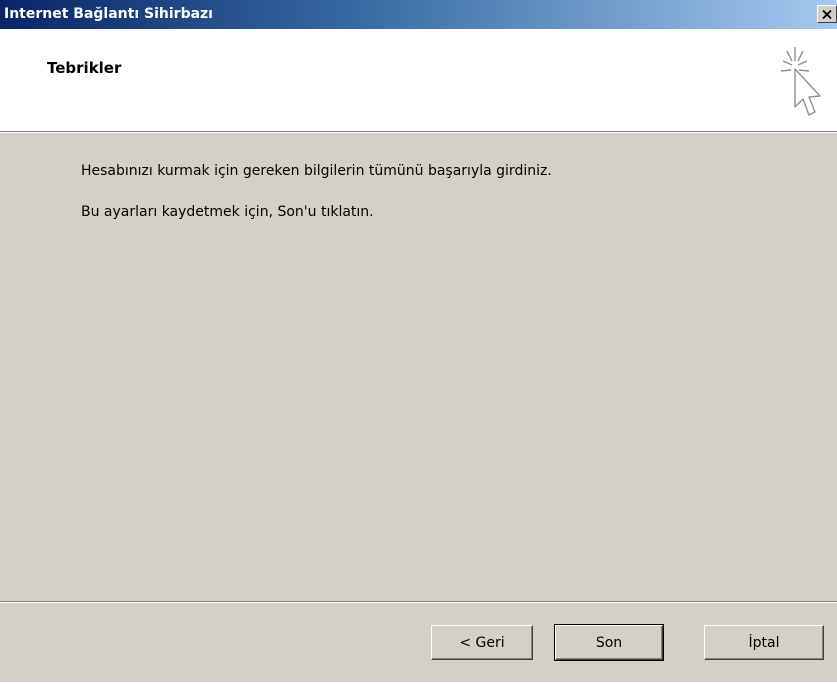 The image size is (837, 684). What do you see at coordinates (84, 68) in the screenshot?
I see `page-title: Tebrikler` at bounding box center [84, 68].